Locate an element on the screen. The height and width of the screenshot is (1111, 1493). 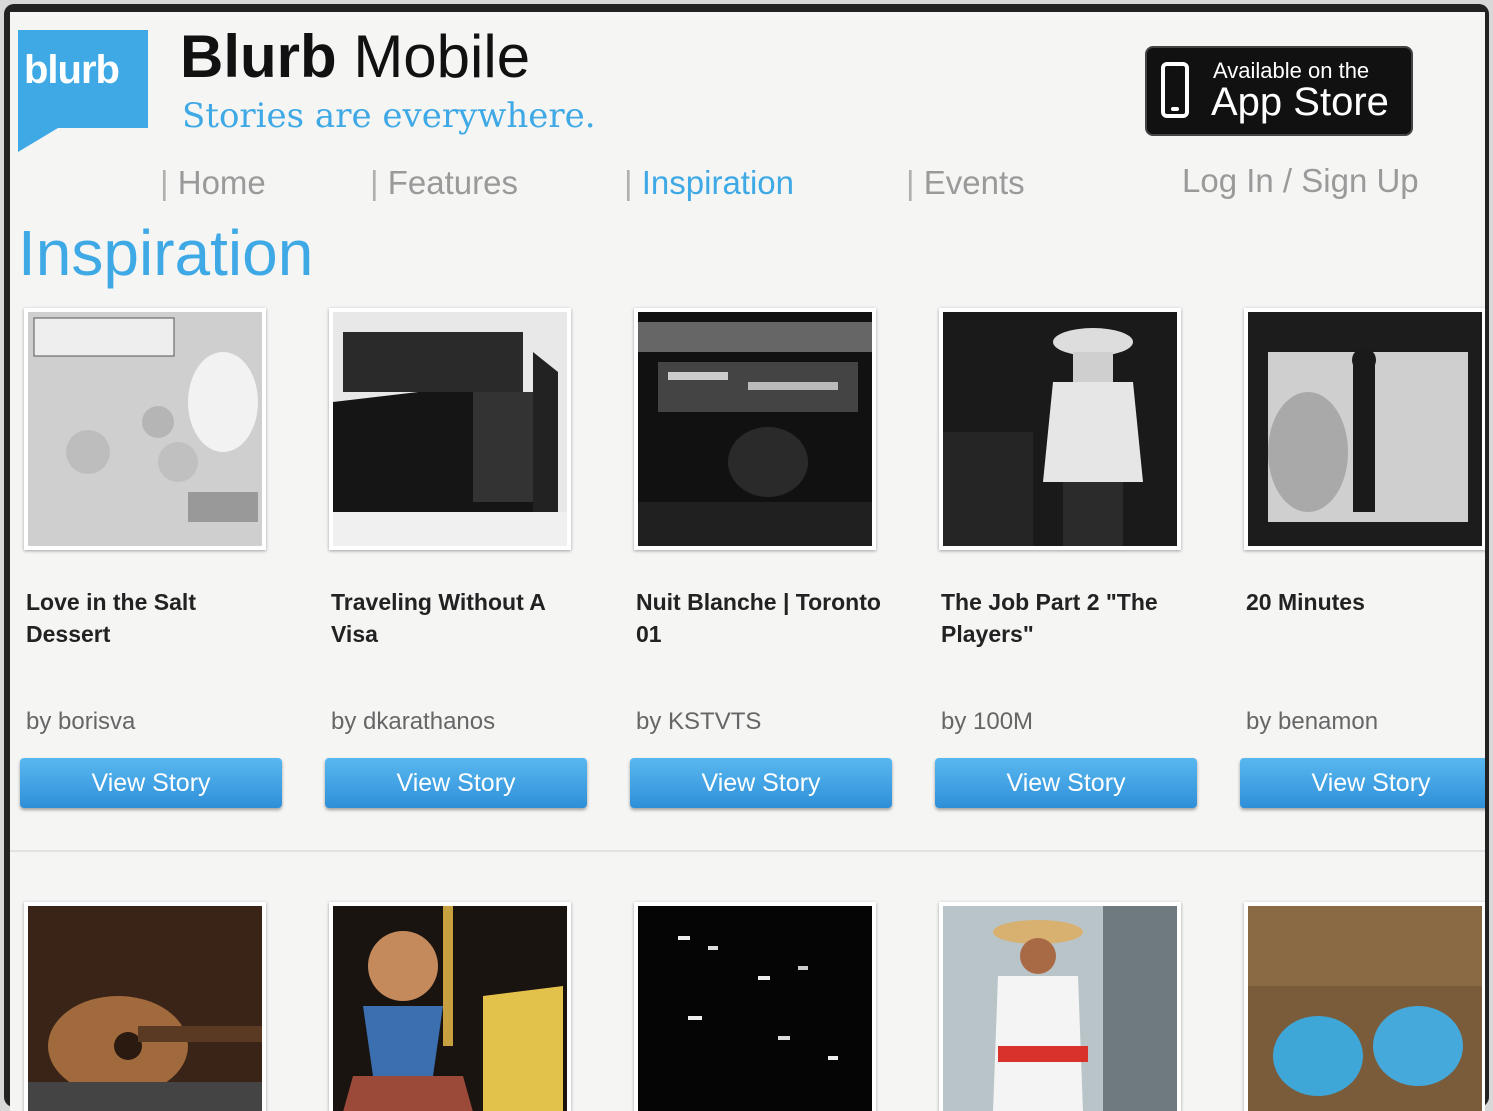
app-store-badge: Available on the App Store is located at coordinates (1279, 91).